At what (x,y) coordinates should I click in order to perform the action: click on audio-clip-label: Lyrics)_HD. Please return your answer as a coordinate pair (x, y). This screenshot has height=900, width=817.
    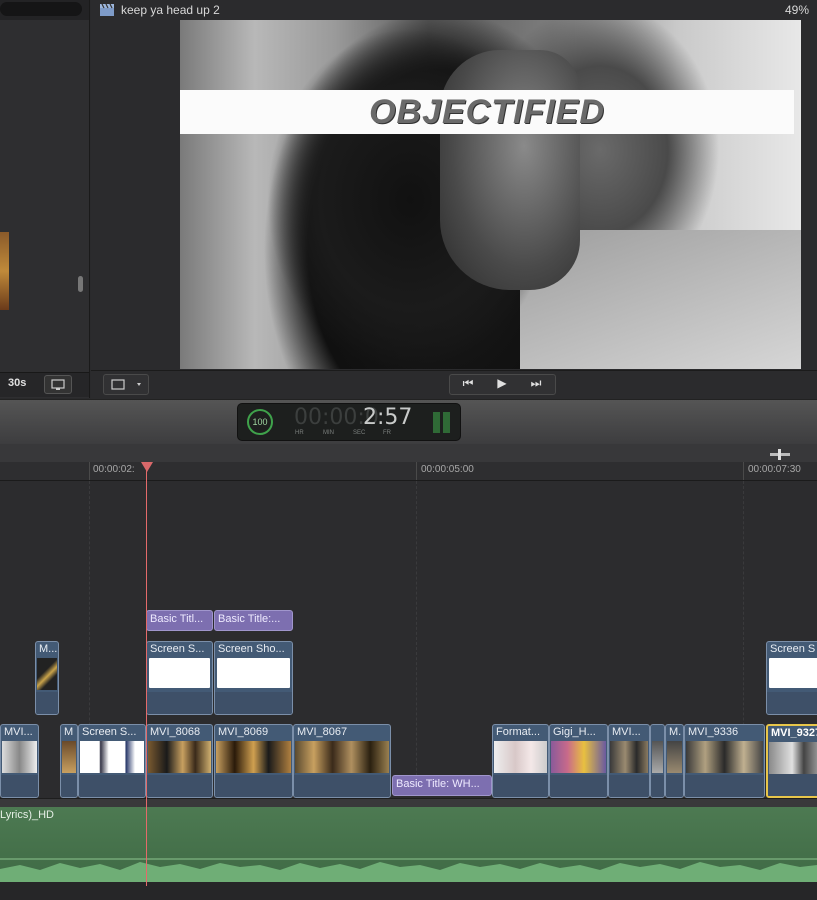
    Looking at the image, I should click on (27, 815).